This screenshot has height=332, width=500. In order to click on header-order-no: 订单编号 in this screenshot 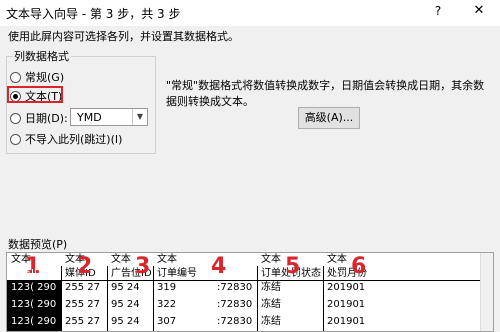, I will do `click(177, 273)`.